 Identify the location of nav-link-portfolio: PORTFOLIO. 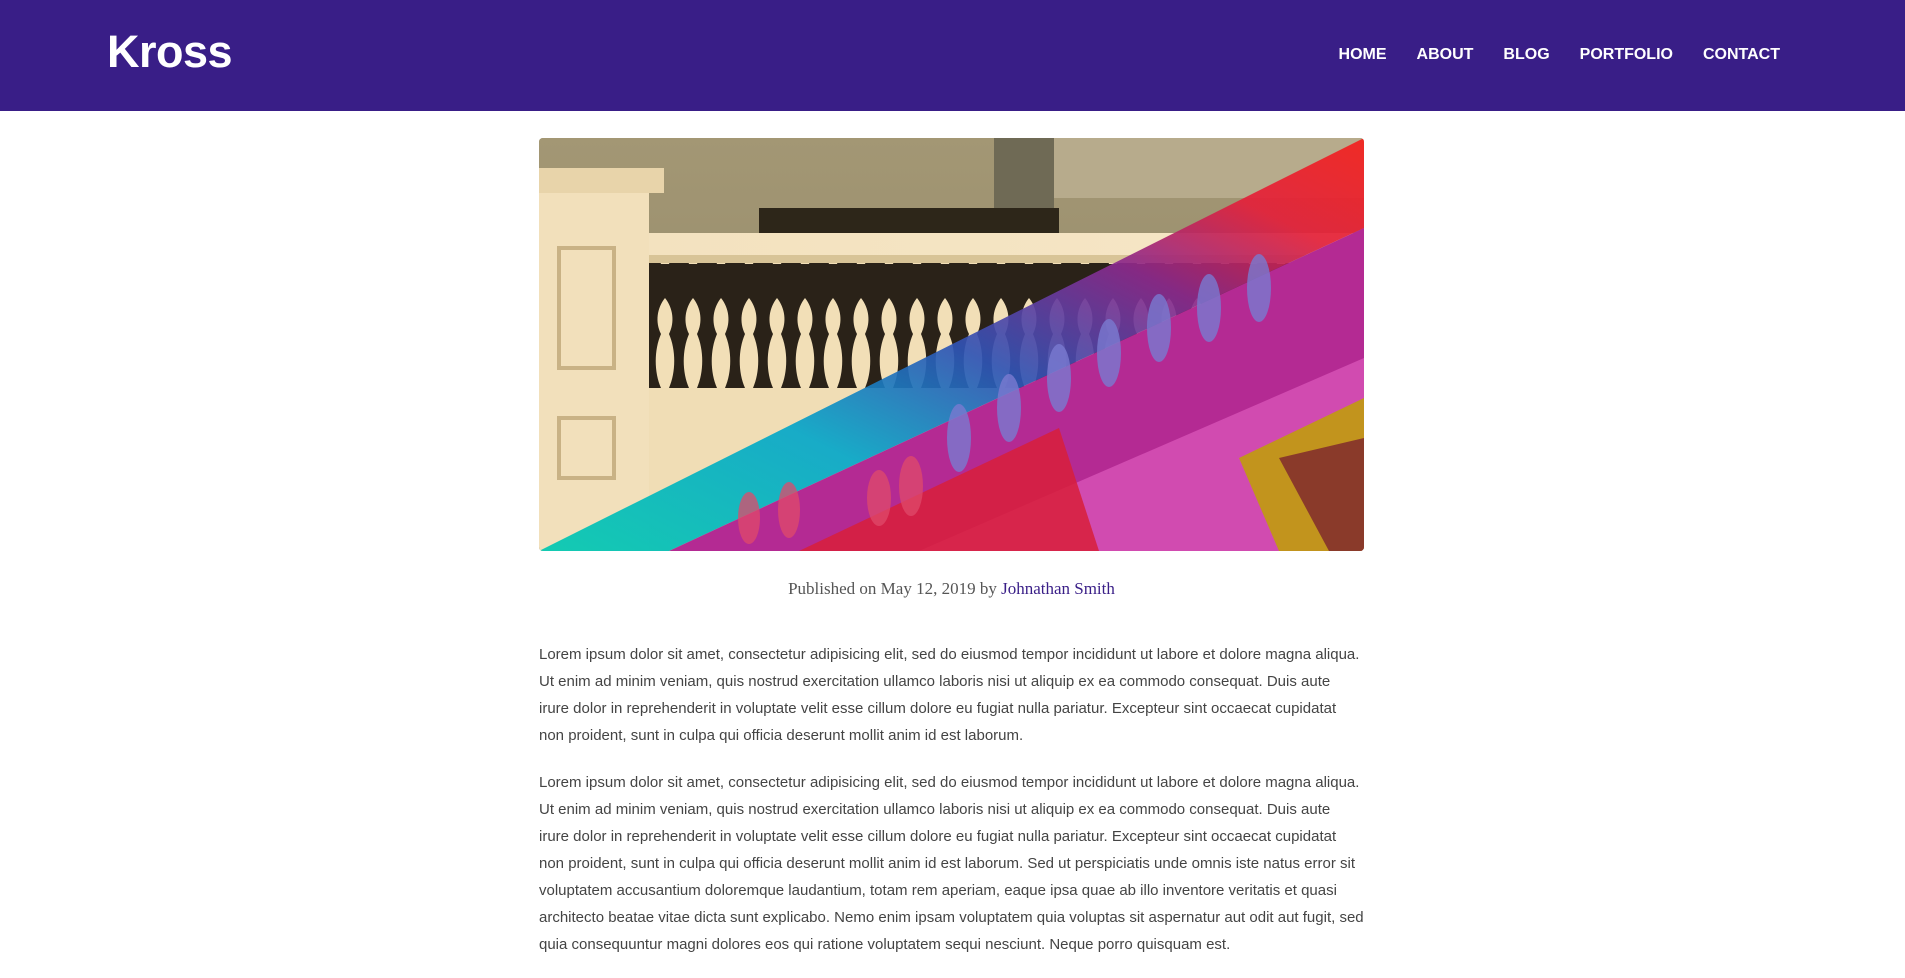
(1626, 55).